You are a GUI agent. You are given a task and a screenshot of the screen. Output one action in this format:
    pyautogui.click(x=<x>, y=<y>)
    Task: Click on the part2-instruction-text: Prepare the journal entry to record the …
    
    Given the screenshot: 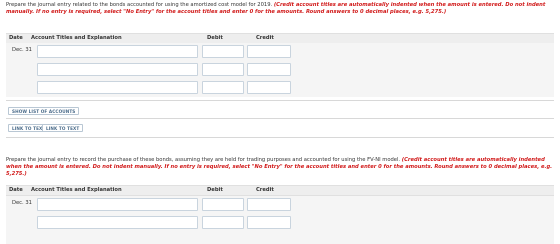 What is the action you would take?
    pyautogui.click(x=203, y=160)
    